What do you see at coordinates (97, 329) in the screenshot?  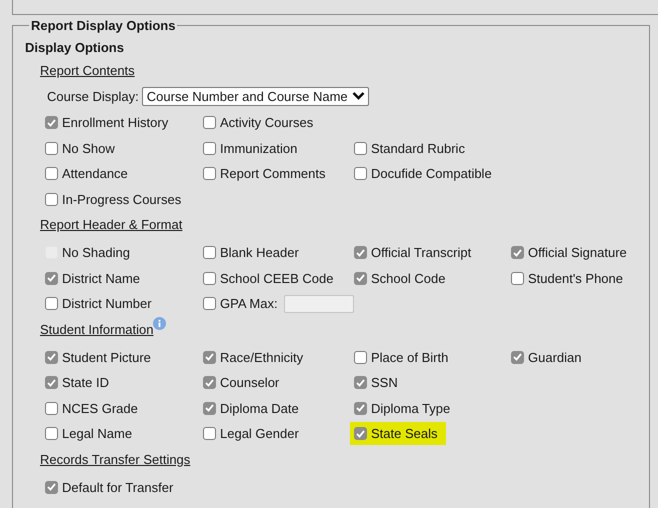 I see `section-title: Student Information` at bounding box center [97, 329].